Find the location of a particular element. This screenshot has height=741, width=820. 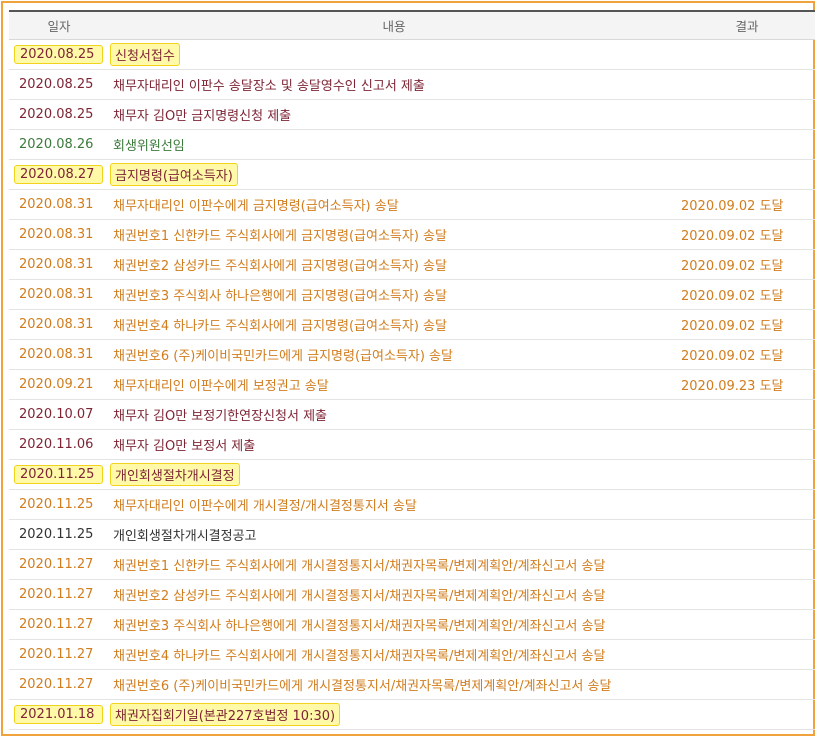

row-content: 채권번호1 신한카드 주식회사에게 금지명령(급여소득자) 송달 is located at coordinates (280, 236).